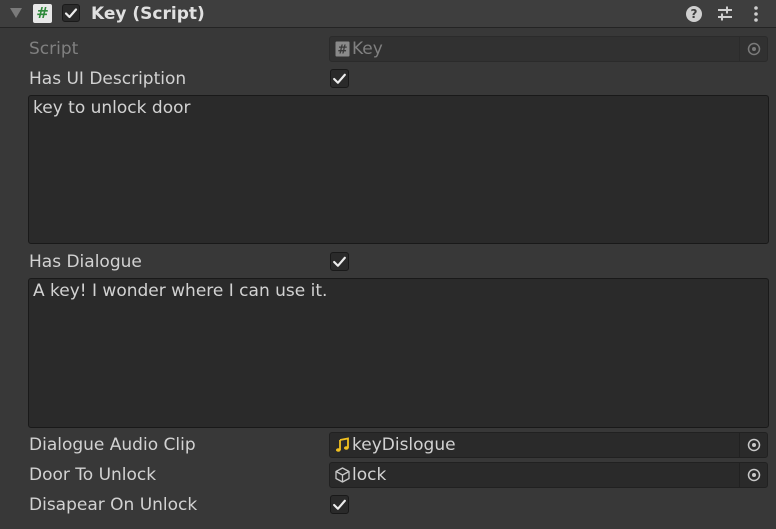 Image resolution: width=776 pixels, height=529 pixels. Describe the element at coordinates (548, 445) in the screenshot. I see `dialogue-audio-clip-field: keyDislogue` at that location.